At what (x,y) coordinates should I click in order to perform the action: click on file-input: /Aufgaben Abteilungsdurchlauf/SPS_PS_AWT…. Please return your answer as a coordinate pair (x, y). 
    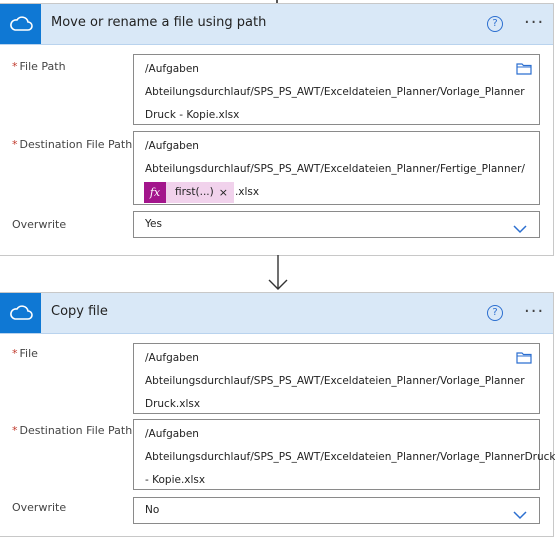
    Looking at the image, I should click on (336, 378).